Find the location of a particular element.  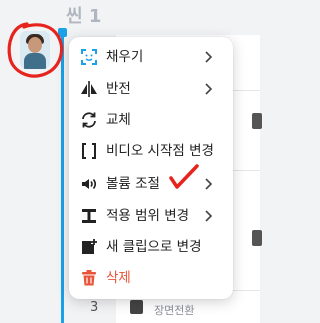

flip-icon is located at coordinates (89, 89).